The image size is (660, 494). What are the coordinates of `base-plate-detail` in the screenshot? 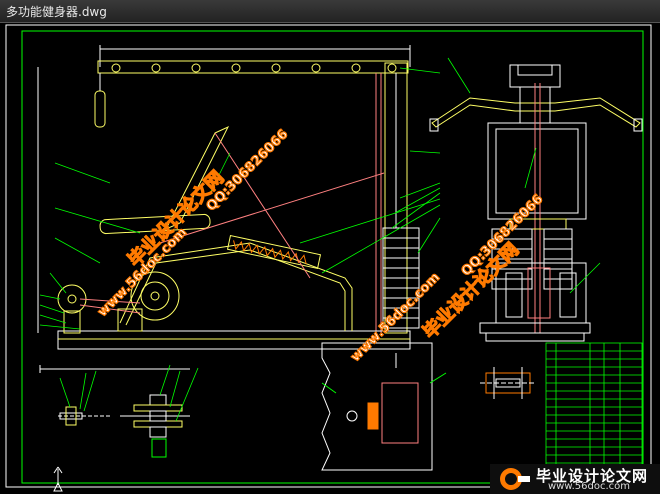 It's located at (384, 406).